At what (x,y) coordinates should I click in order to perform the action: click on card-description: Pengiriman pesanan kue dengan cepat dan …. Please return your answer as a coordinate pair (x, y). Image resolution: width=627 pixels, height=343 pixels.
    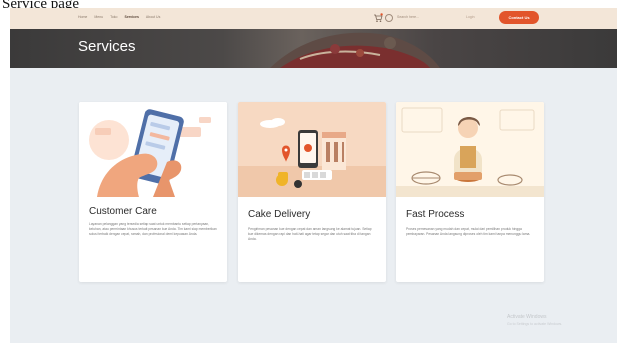
    Looking at the image, I should click on (310, 234).